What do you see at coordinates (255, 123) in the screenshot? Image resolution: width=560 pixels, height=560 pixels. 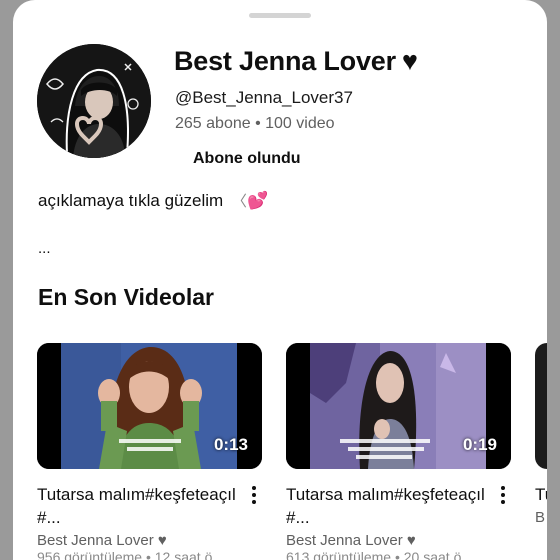 I see `channel-meta: 265 abone • 100 video` at bounding box center [255, 123].